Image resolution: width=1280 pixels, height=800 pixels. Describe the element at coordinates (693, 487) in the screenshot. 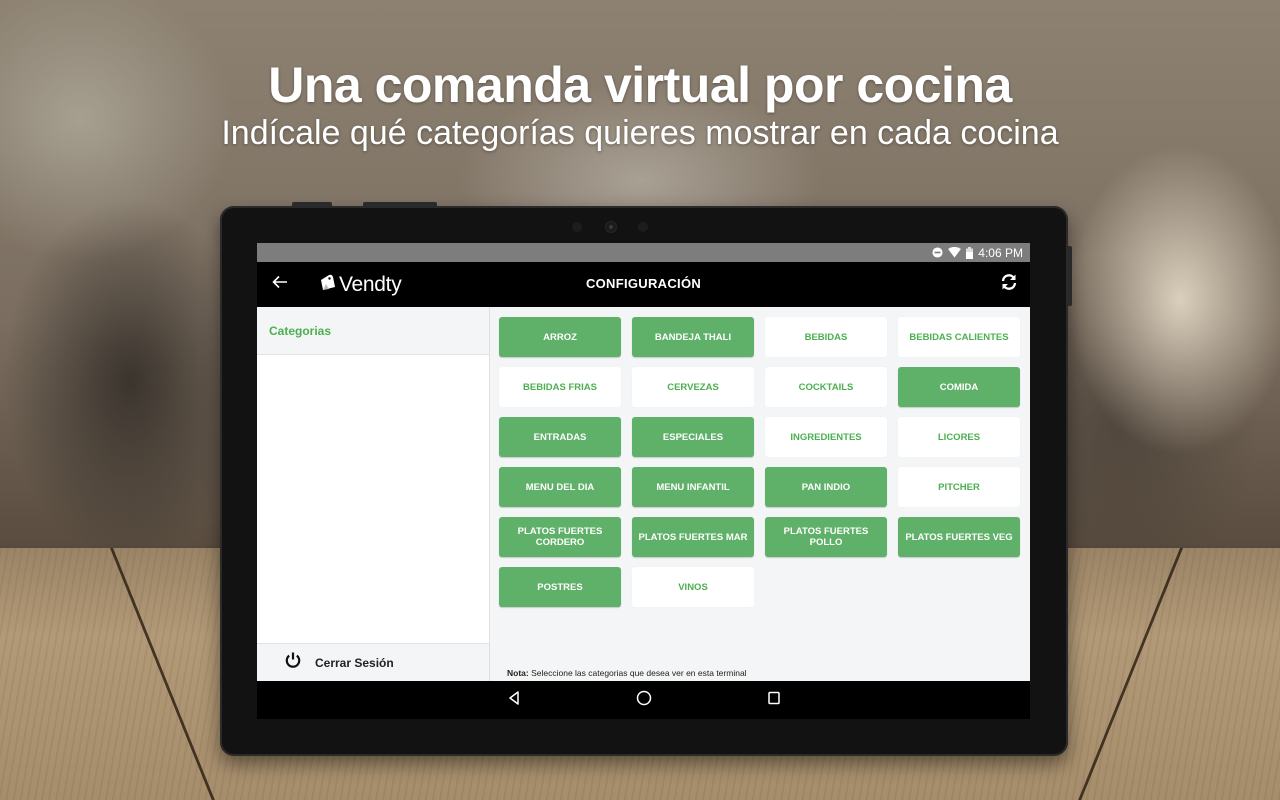

I see `category-toggle-menu-infantil: MENU INFANTIL` at that location.